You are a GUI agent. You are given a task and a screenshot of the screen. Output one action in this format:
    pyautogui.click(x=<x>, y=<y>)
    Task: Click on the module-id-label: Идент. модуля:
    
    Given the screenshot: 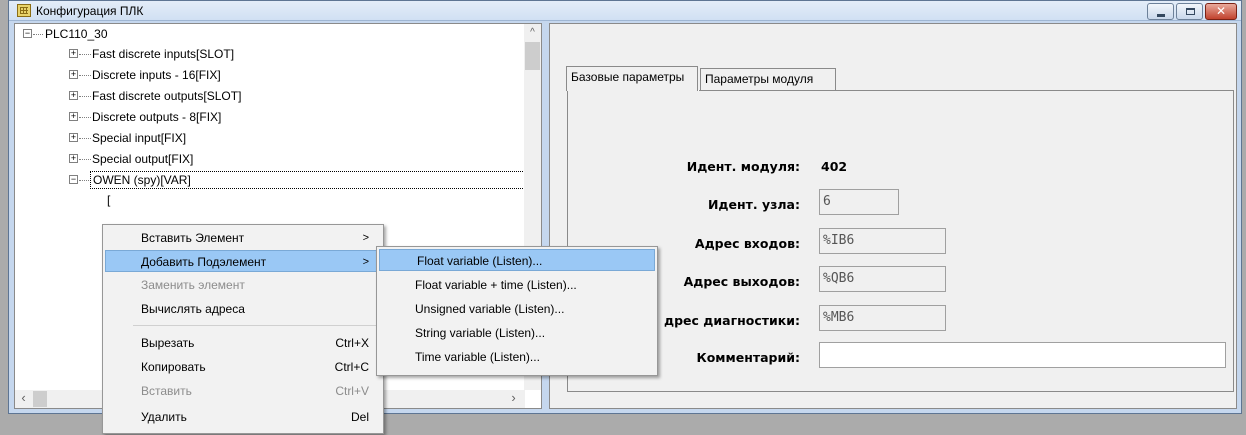 What is the action you would take?
    pyautogui.click(x=743, y=166)
    